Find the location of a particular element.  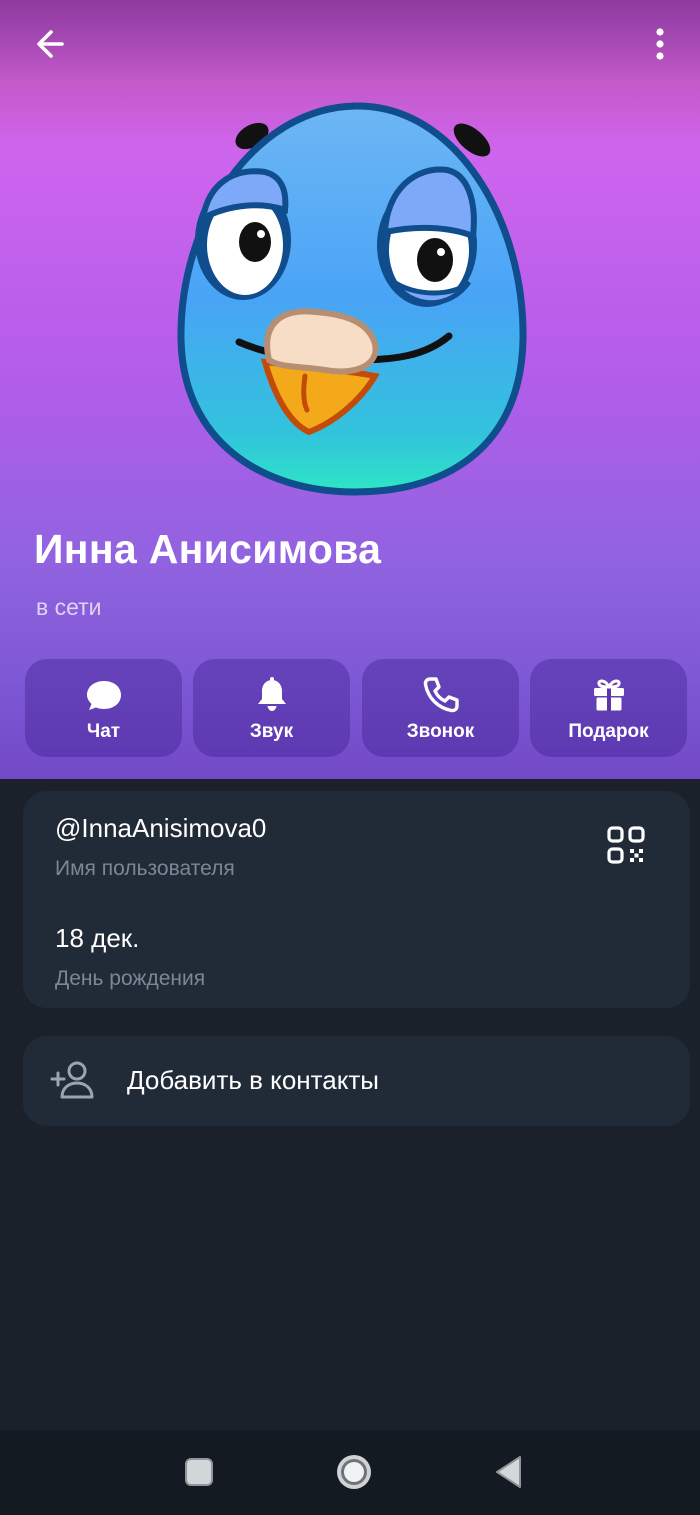

chat-button-label: Чат is located at coordinates (103, 731).